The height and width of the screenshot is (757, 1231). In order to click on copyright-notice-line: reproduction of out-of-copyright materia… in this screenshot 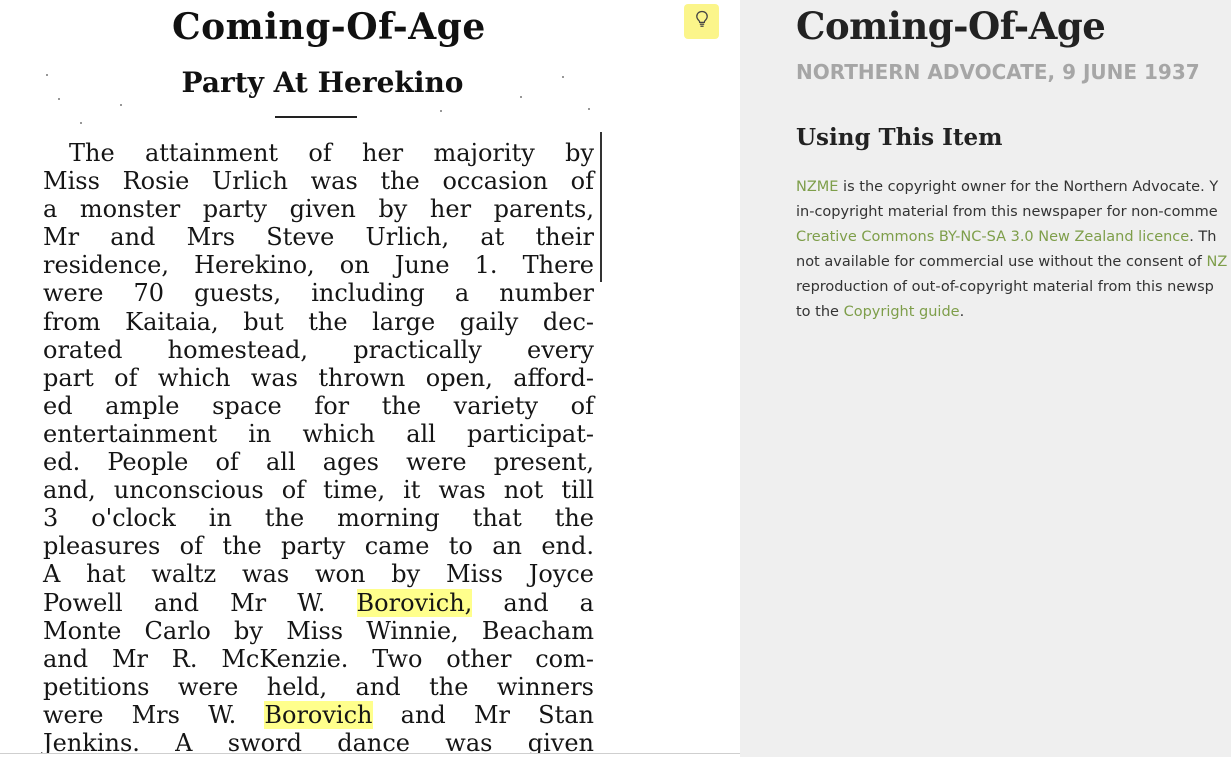, I will do `click(1013, 287)`.